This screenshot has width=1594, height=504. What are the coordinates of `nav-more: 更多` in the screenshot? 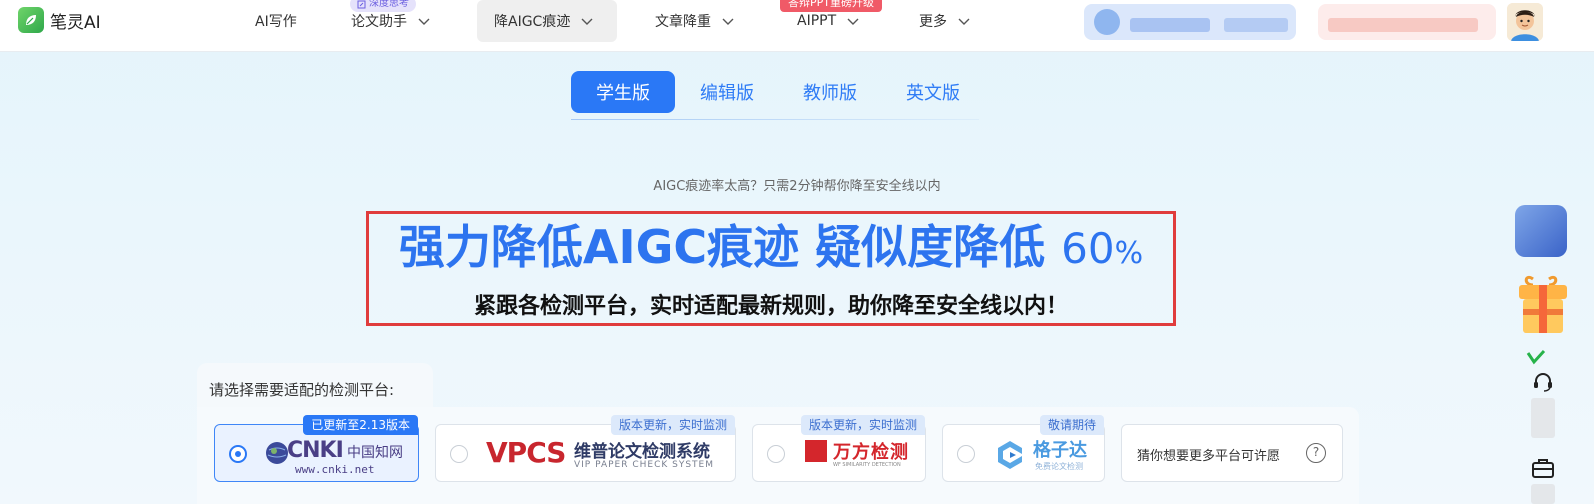 It's located at (945, 21).